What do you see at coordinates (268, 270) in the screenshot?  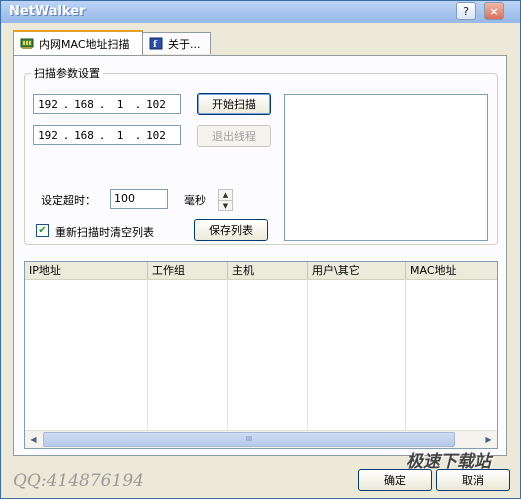 I see `column-host: 主机` at bounding box center [268, 270].